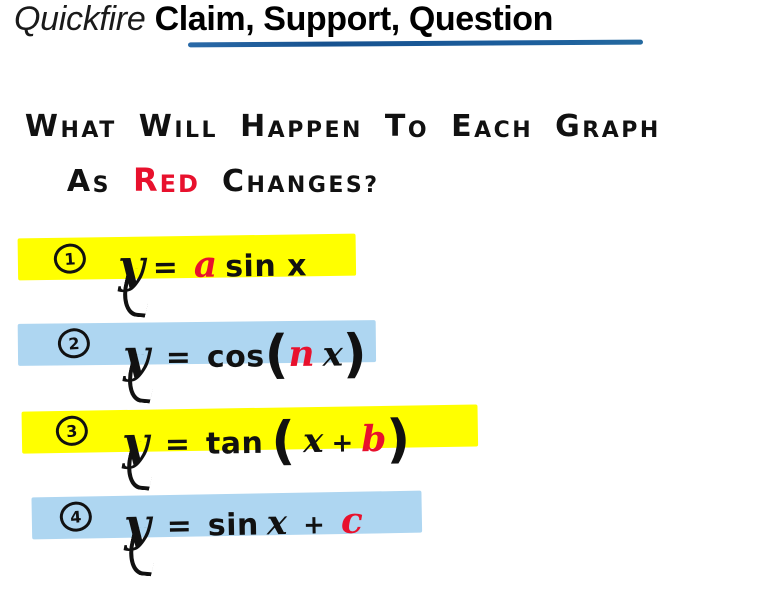 This screenshot has width=778, height=607. Describe the element at coordinates (136, 355) in the screenshot. I see `equation-2-lhs: y` at that location.